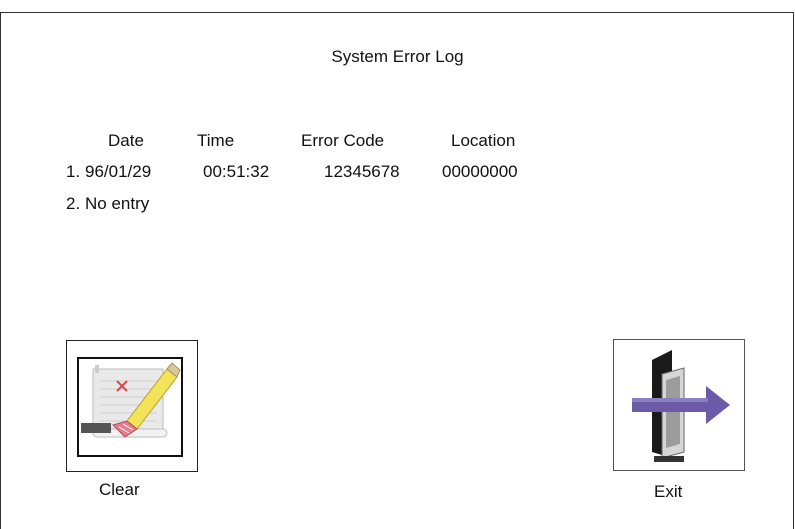 This screenshot has height=529, width=795. What do you see at coordinates (668, 492) in the screenshot?
I see `exit-button-label: Exit` at bounding box center [668, 492].